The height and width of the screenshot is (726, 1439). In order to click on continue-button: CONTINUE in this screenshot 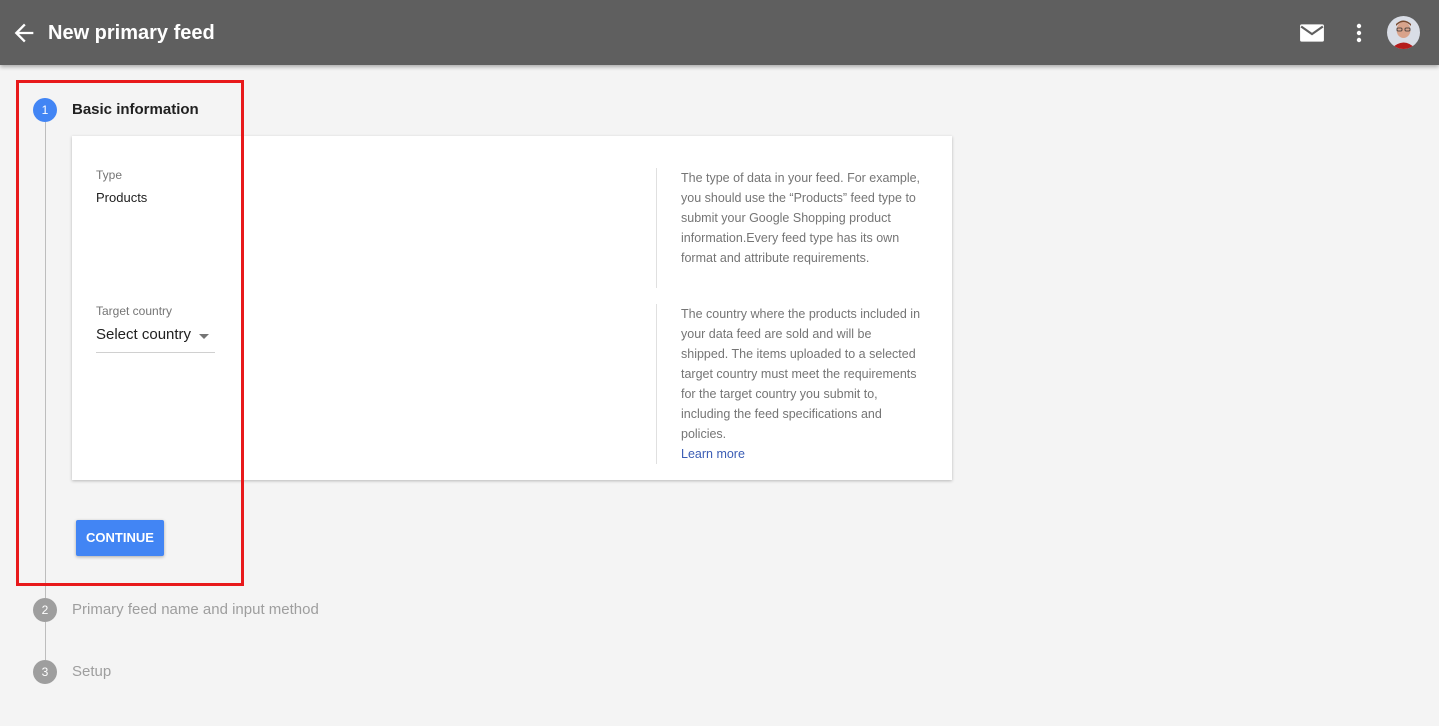, I will do `click(120, 538)`.